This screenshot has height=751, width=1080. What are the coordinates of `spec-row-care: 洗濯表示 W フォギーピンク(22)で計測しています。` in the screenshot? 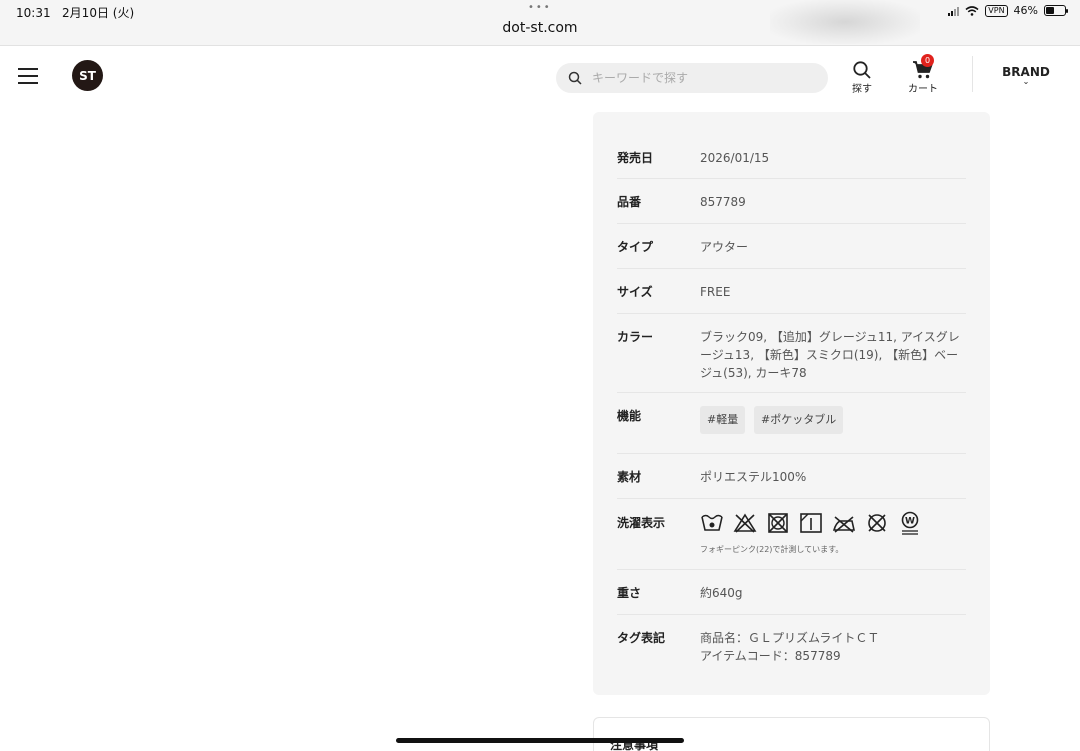 It's located at (791, 534).